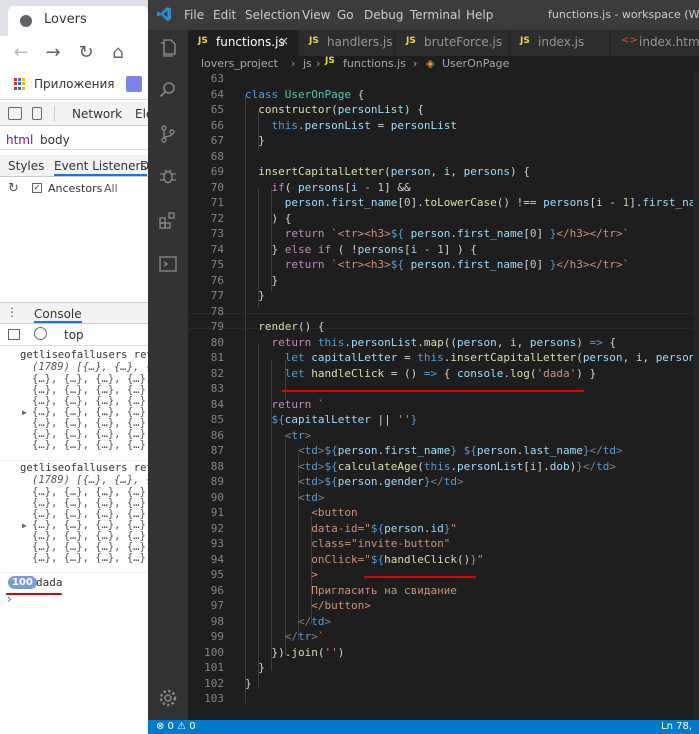 The width and height of the screenshot is (699, 734). Describe the element at coordinates (26, 166) in the screenshot. I see `tab-styles: Styles` at that location.